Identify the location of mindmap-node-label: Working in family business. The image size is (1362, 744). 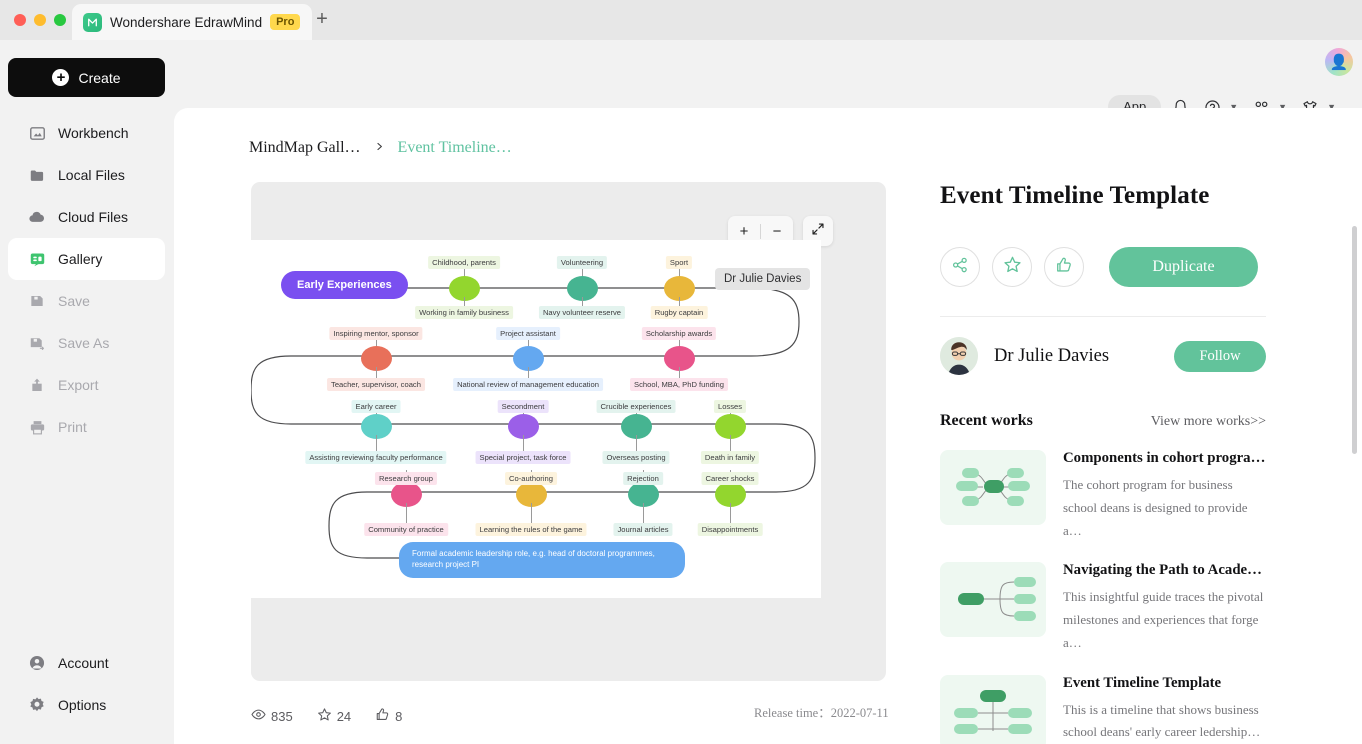
(464, 312).